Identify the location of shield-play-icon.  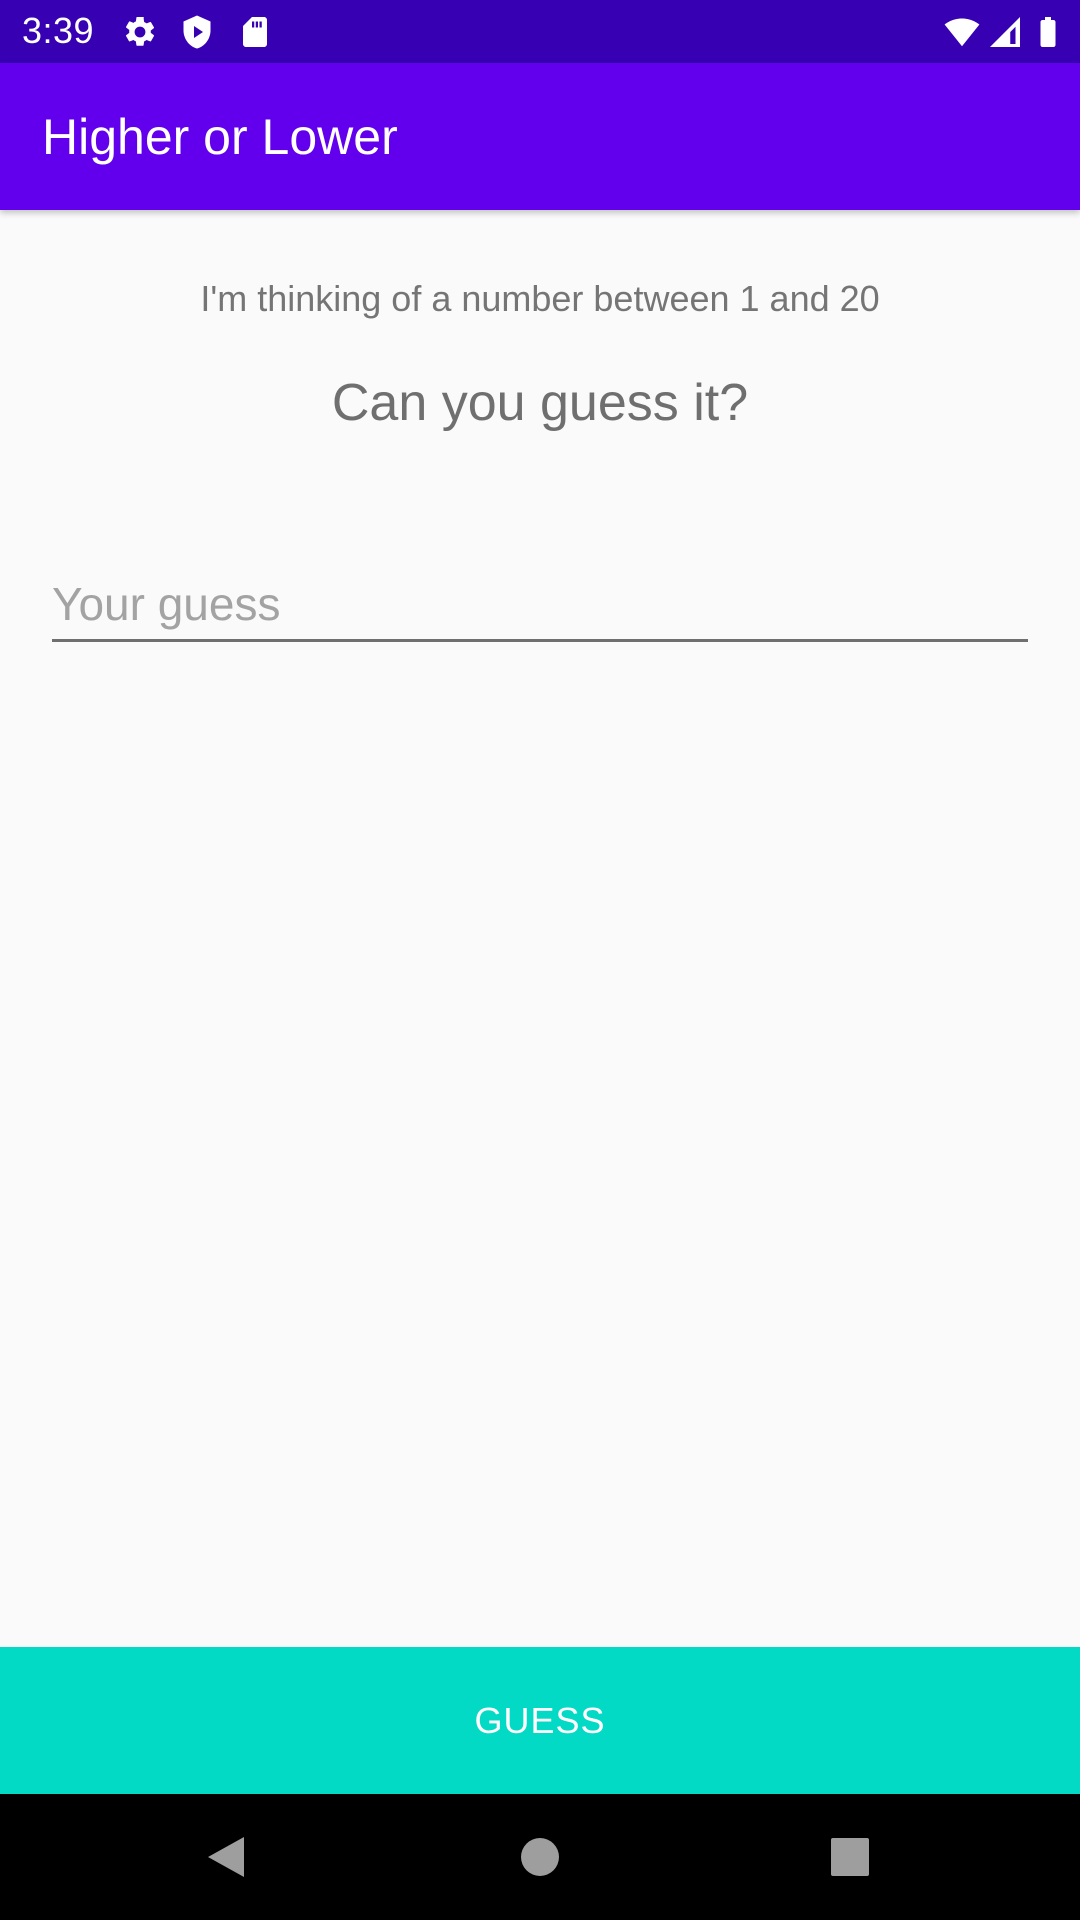
(197, 32).